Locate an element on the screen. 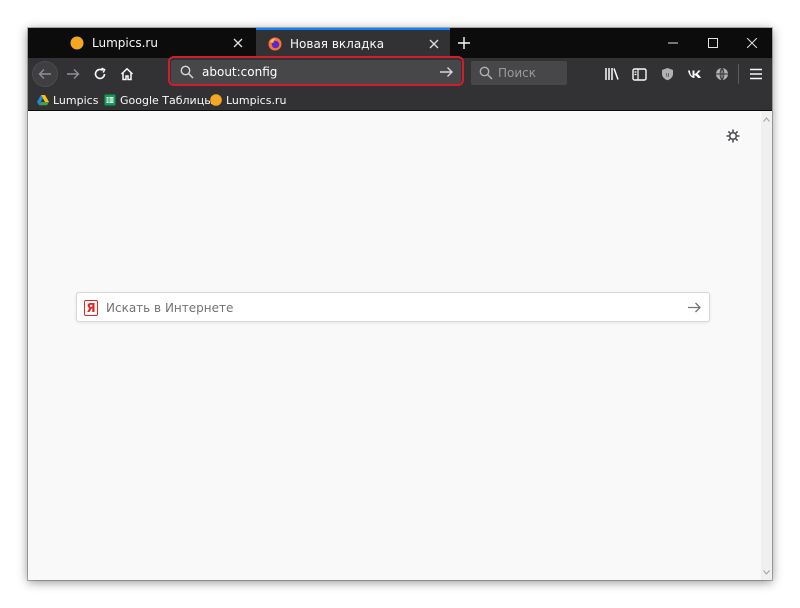 The image size is (800, 608). menu-button is located at coordinates (756, 74).